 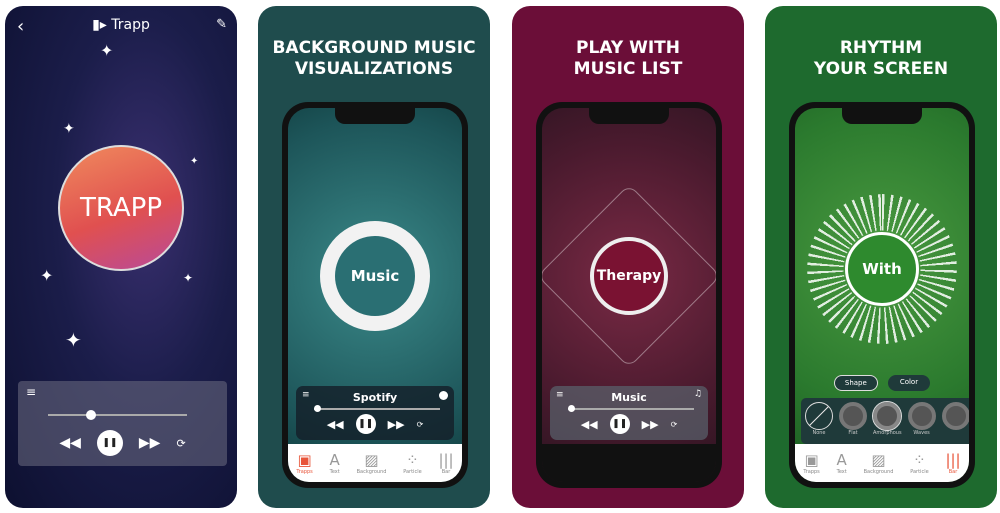 I want to click on heading: PLAY WITH MUSIC LIST, so click(x=628, y=58).